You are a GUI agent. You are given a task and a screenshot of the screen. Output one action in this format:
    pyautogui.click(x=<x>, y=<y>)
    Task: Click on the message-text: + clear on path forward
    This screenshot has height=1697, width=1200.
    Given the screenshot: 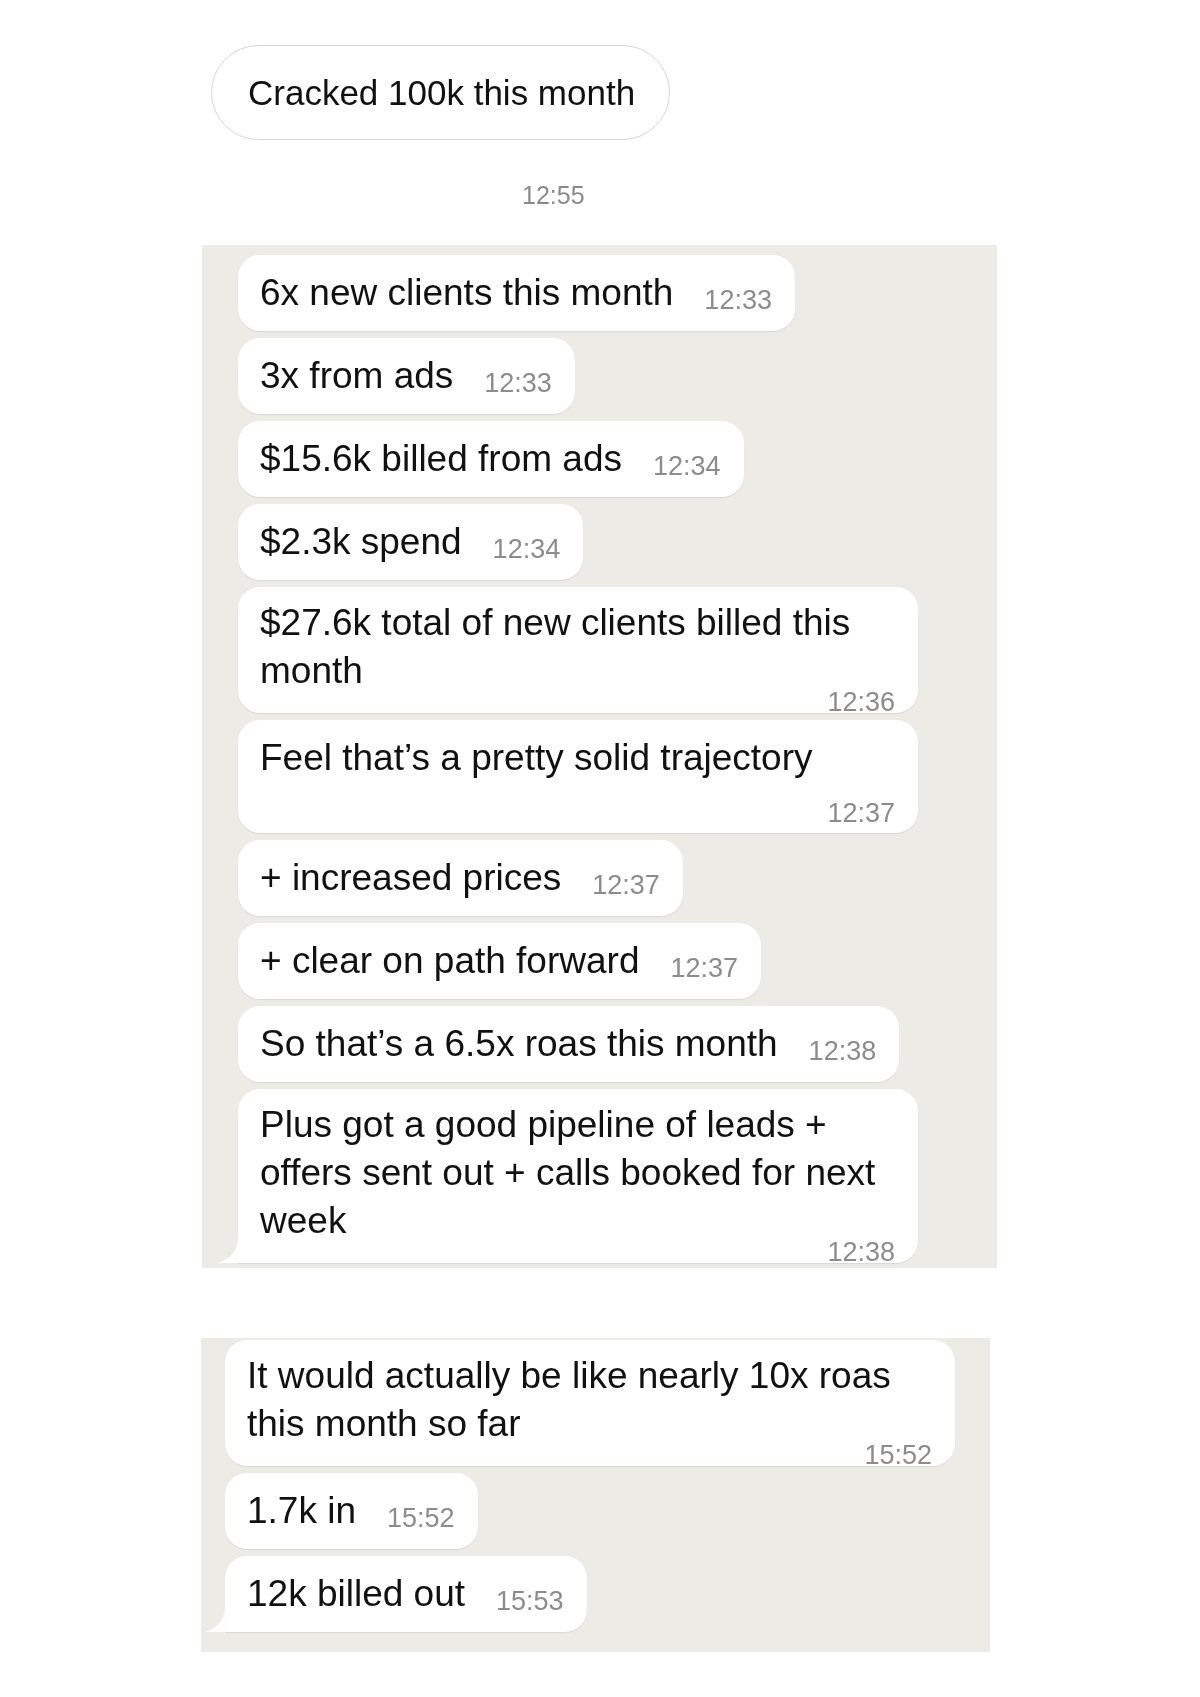 What is the action you would take?
    pyautogui.click(x=450, y=960)
    